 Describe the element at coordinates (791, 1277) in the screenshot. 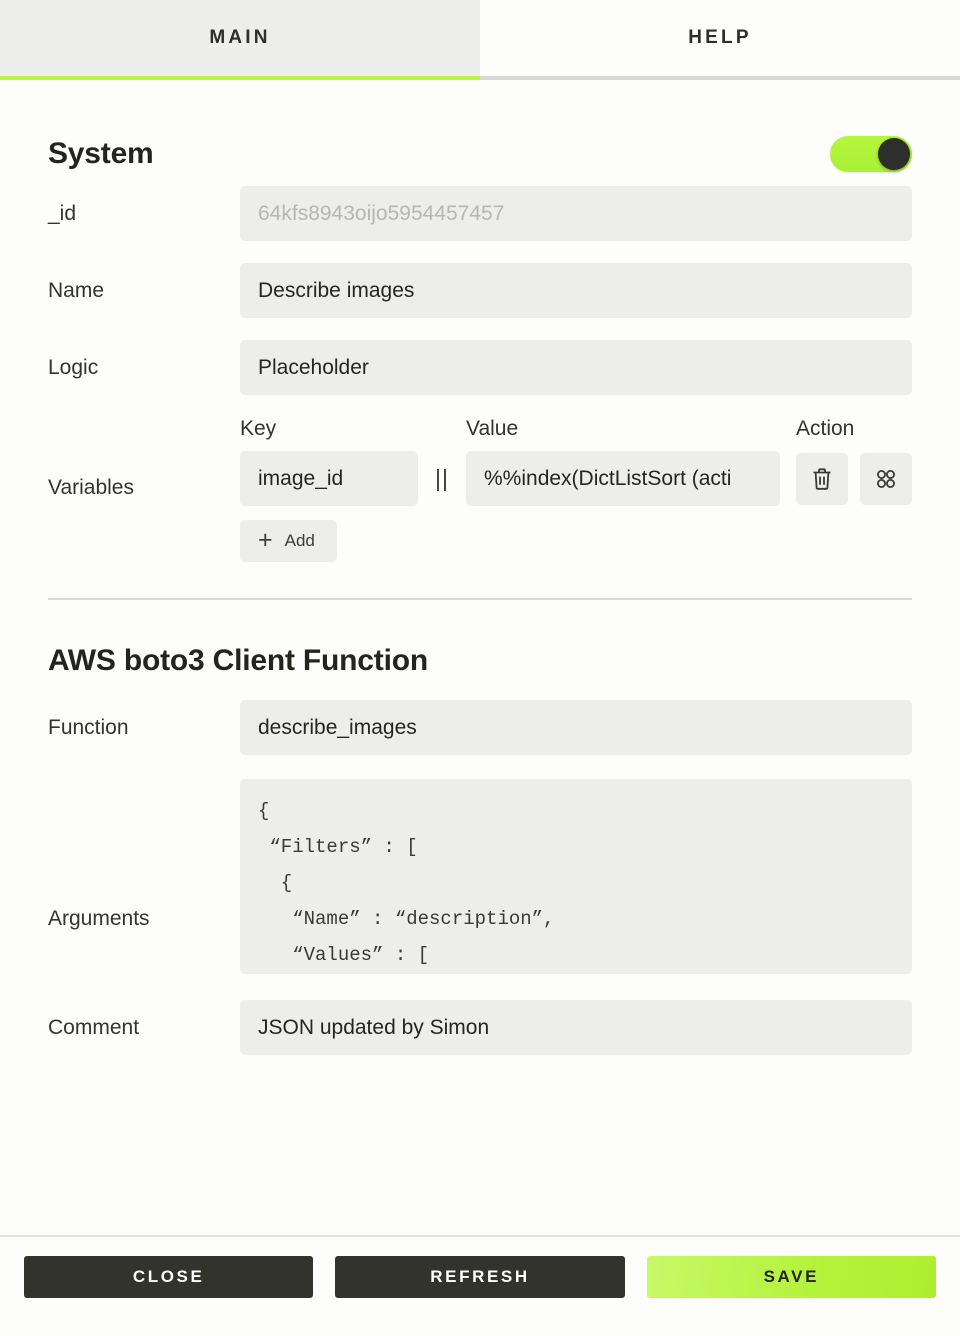

I see `save-button: SAVE` at that location.